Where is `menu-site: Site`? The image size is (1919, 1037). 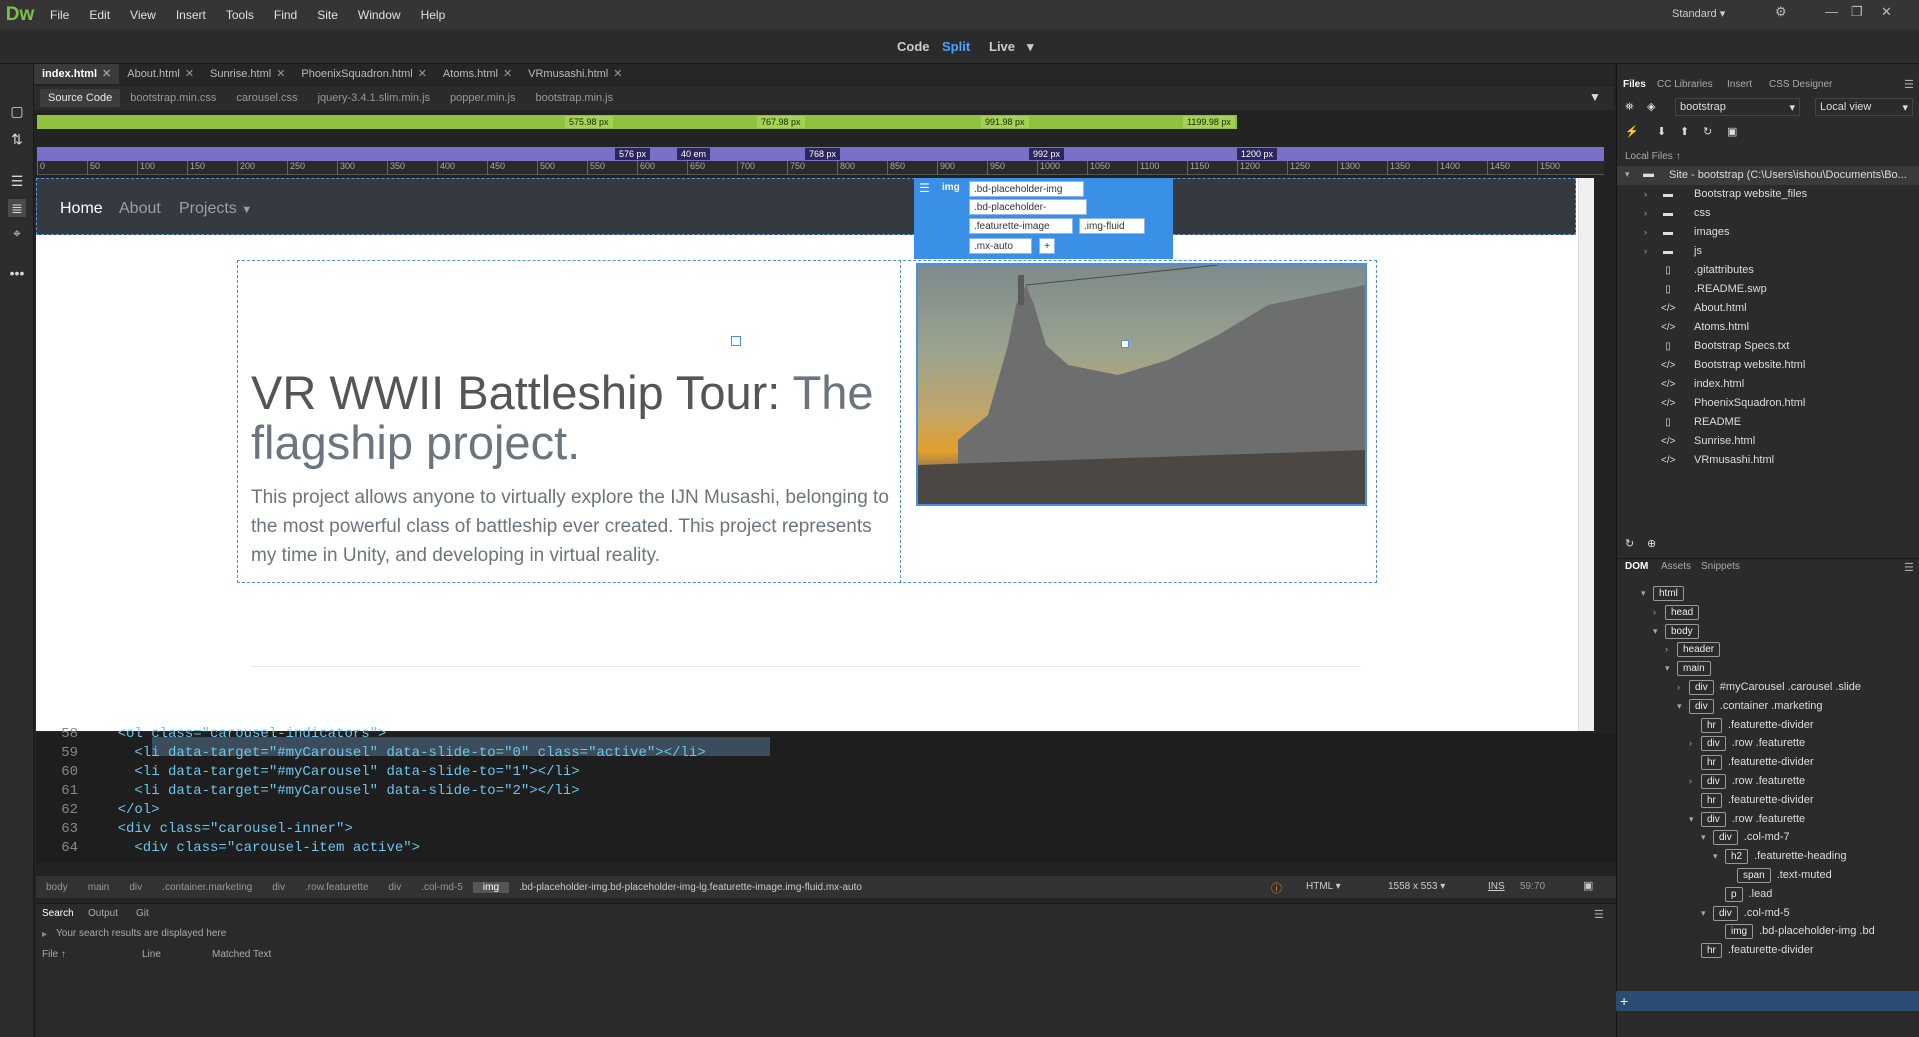
menu-site: Site is located at coordinates (327, 15).